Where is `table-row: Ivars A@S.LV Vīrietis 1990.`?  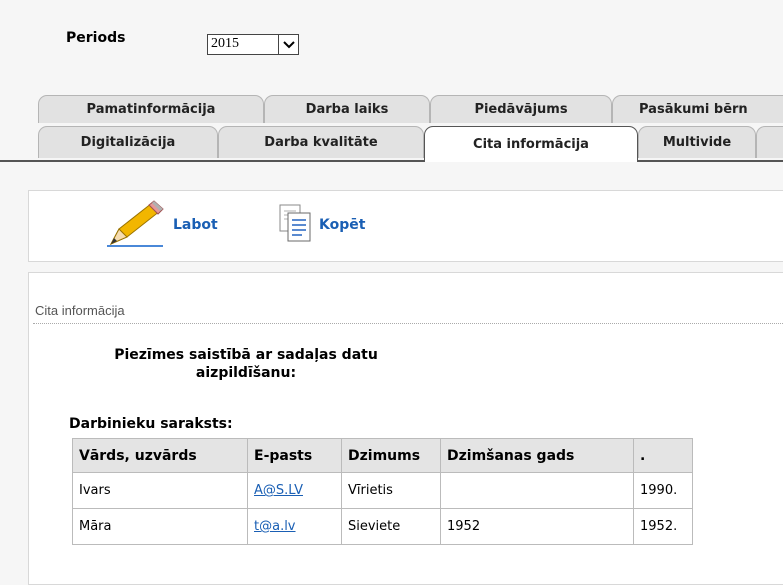 table-row: Ivars A@S.LV Vīrietis 1990. is located at coordinates (382, 490).